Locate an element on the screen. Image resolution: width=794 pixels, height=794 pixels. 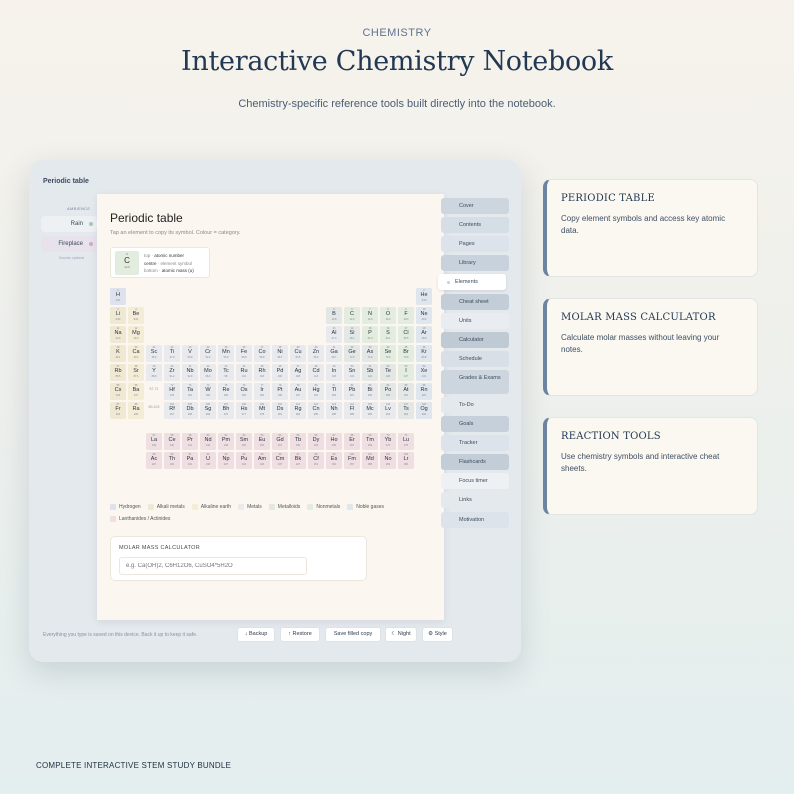
element-cell-pb: 82 Pb 207 is located at coordinates (352, 391).